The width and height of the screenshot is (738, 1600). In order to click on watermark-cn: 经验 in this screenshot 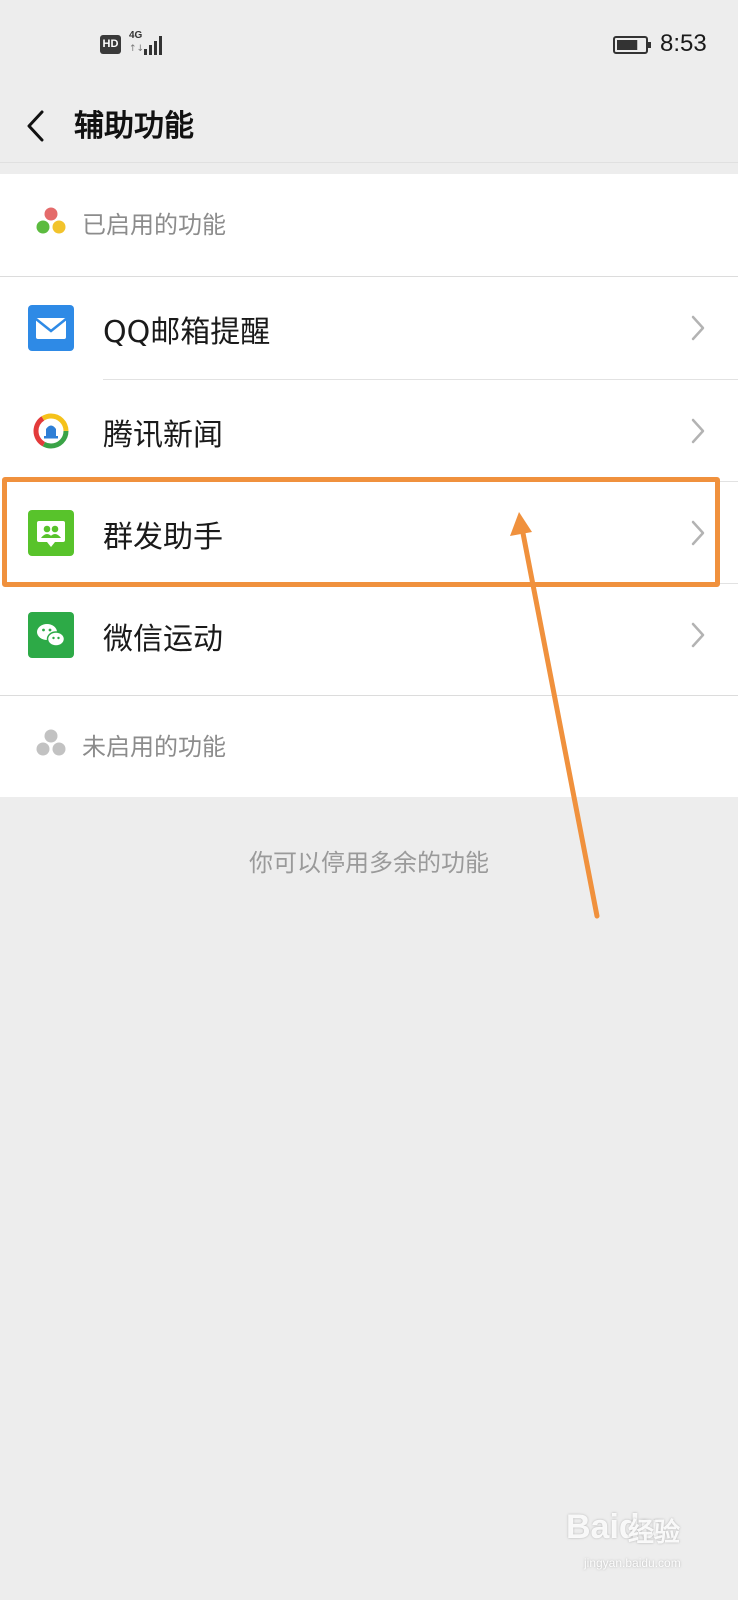, I will do `click(654, 1533)`.